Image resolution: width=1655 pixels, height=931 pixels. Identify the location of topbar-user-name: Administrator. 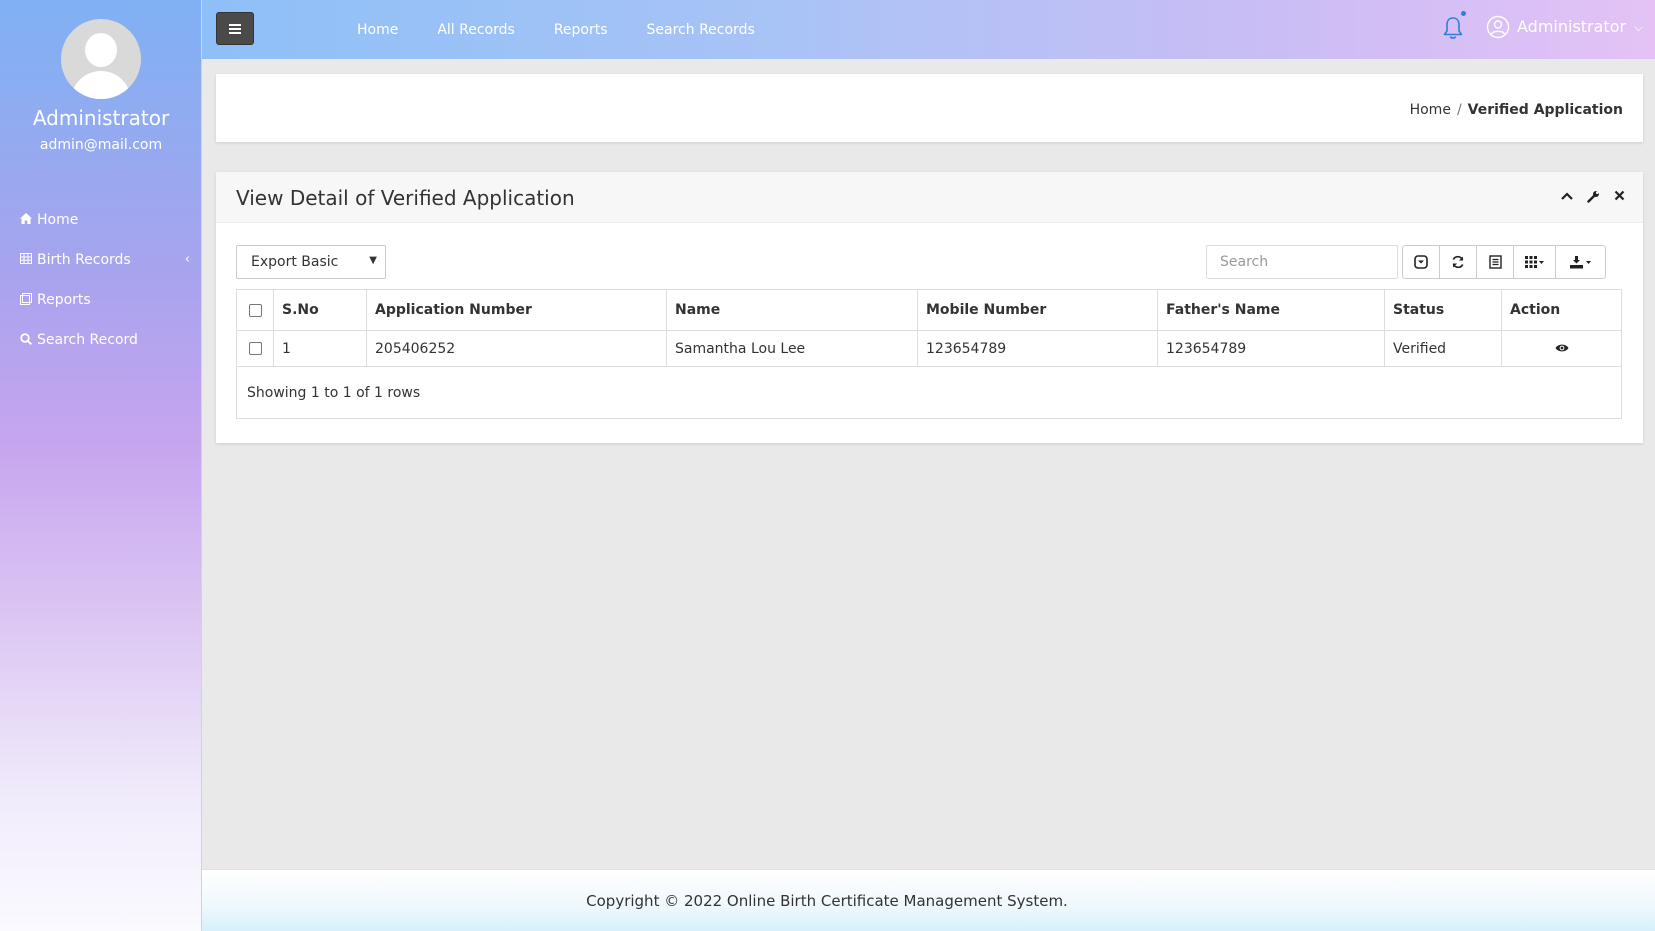
(1571, 26).